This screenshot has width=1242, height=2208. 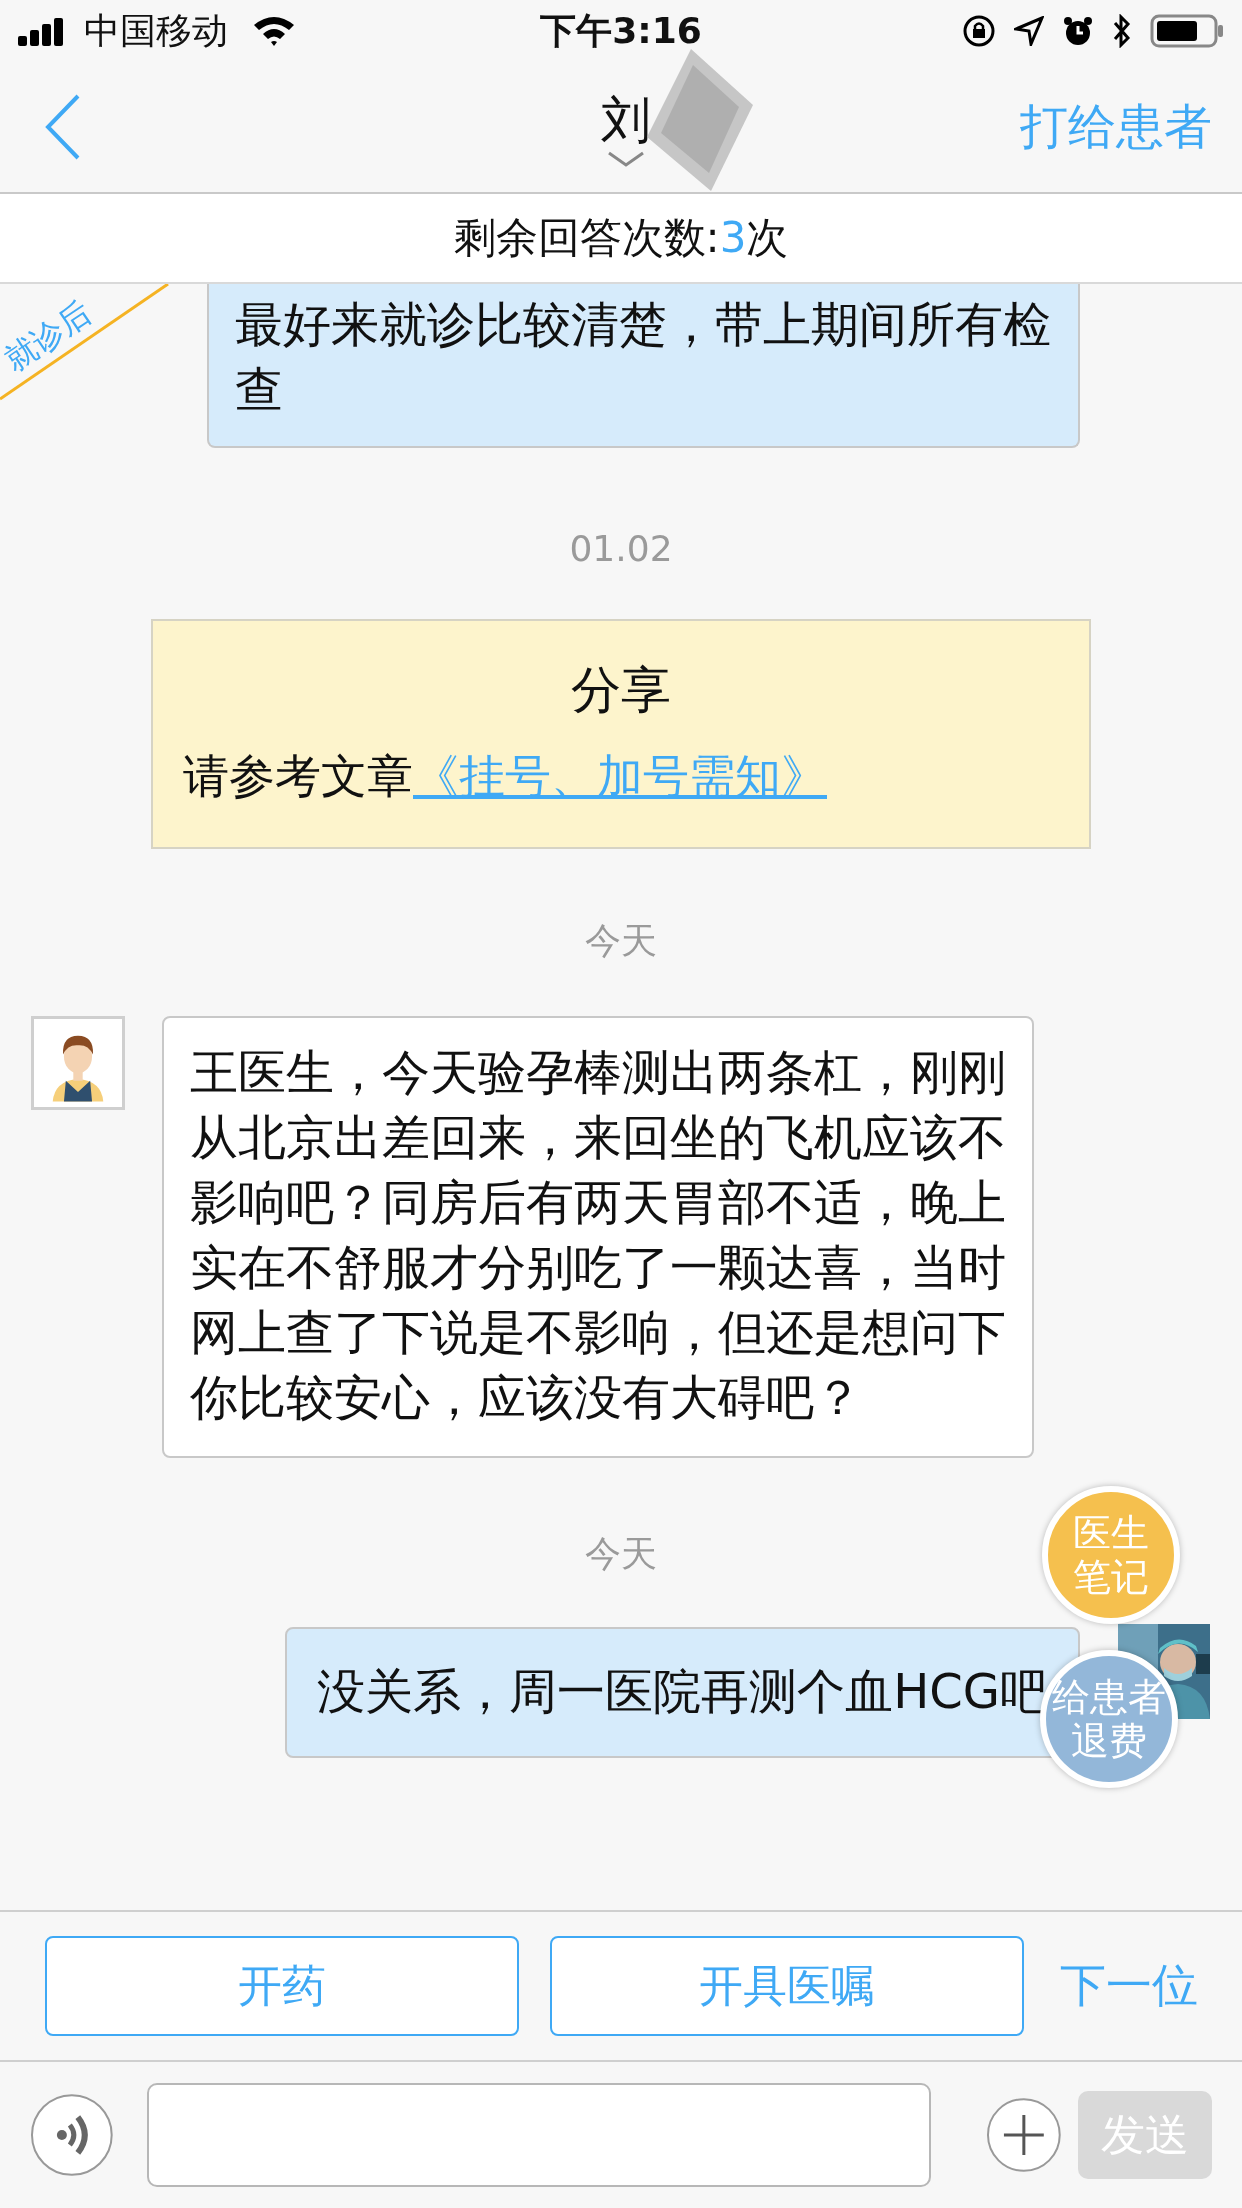 I want to click on bluetooth-icon, so click(x=1122, y=31).